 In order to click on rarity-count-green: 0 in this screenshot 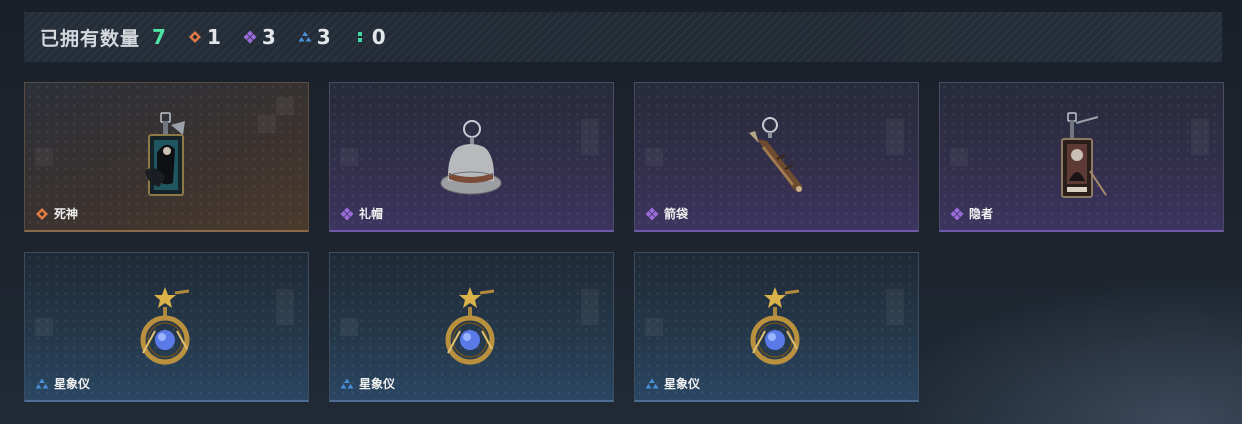, I will do `click(369, 37)`.